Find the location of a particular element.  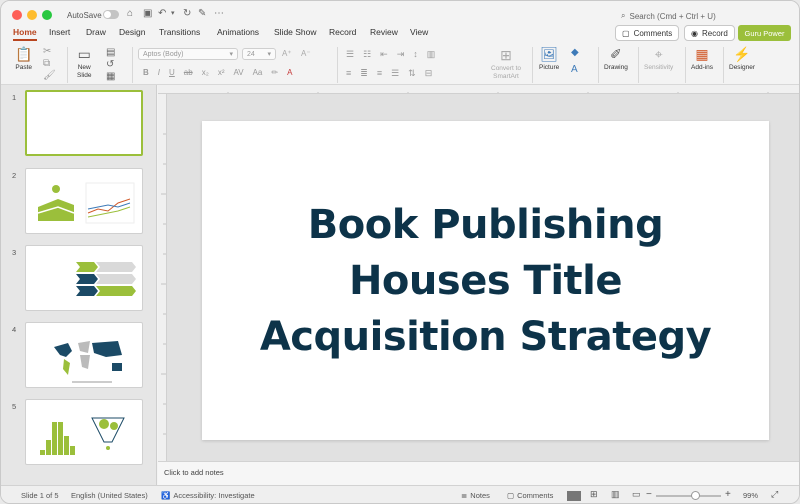

shrink-font-icon: A⁻ is located at coordinates (306, 54).